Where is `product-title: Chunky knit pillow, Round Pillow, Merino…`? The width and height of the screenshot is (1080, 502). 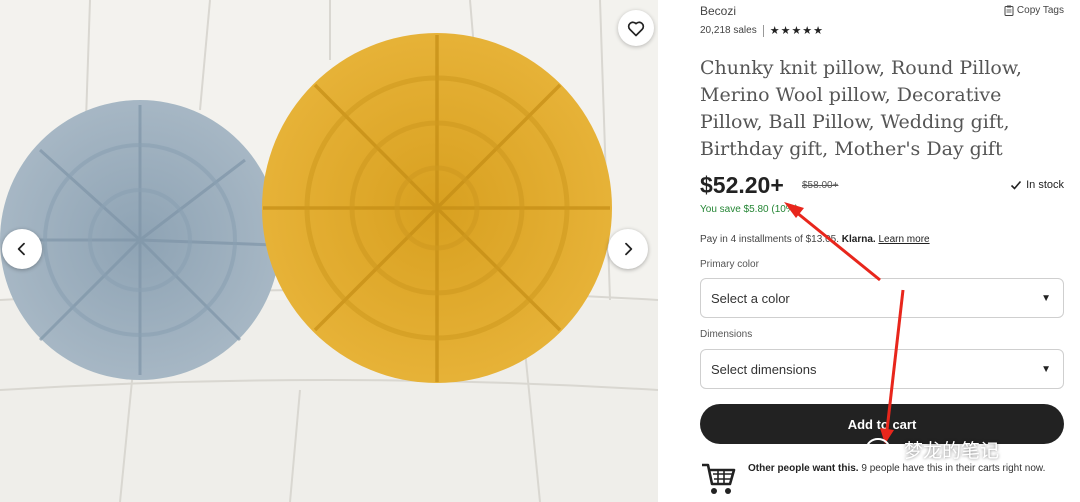
product-title: Chunky knit pillow, Round Pillow, Merino… is located at coordinates (861, 108).